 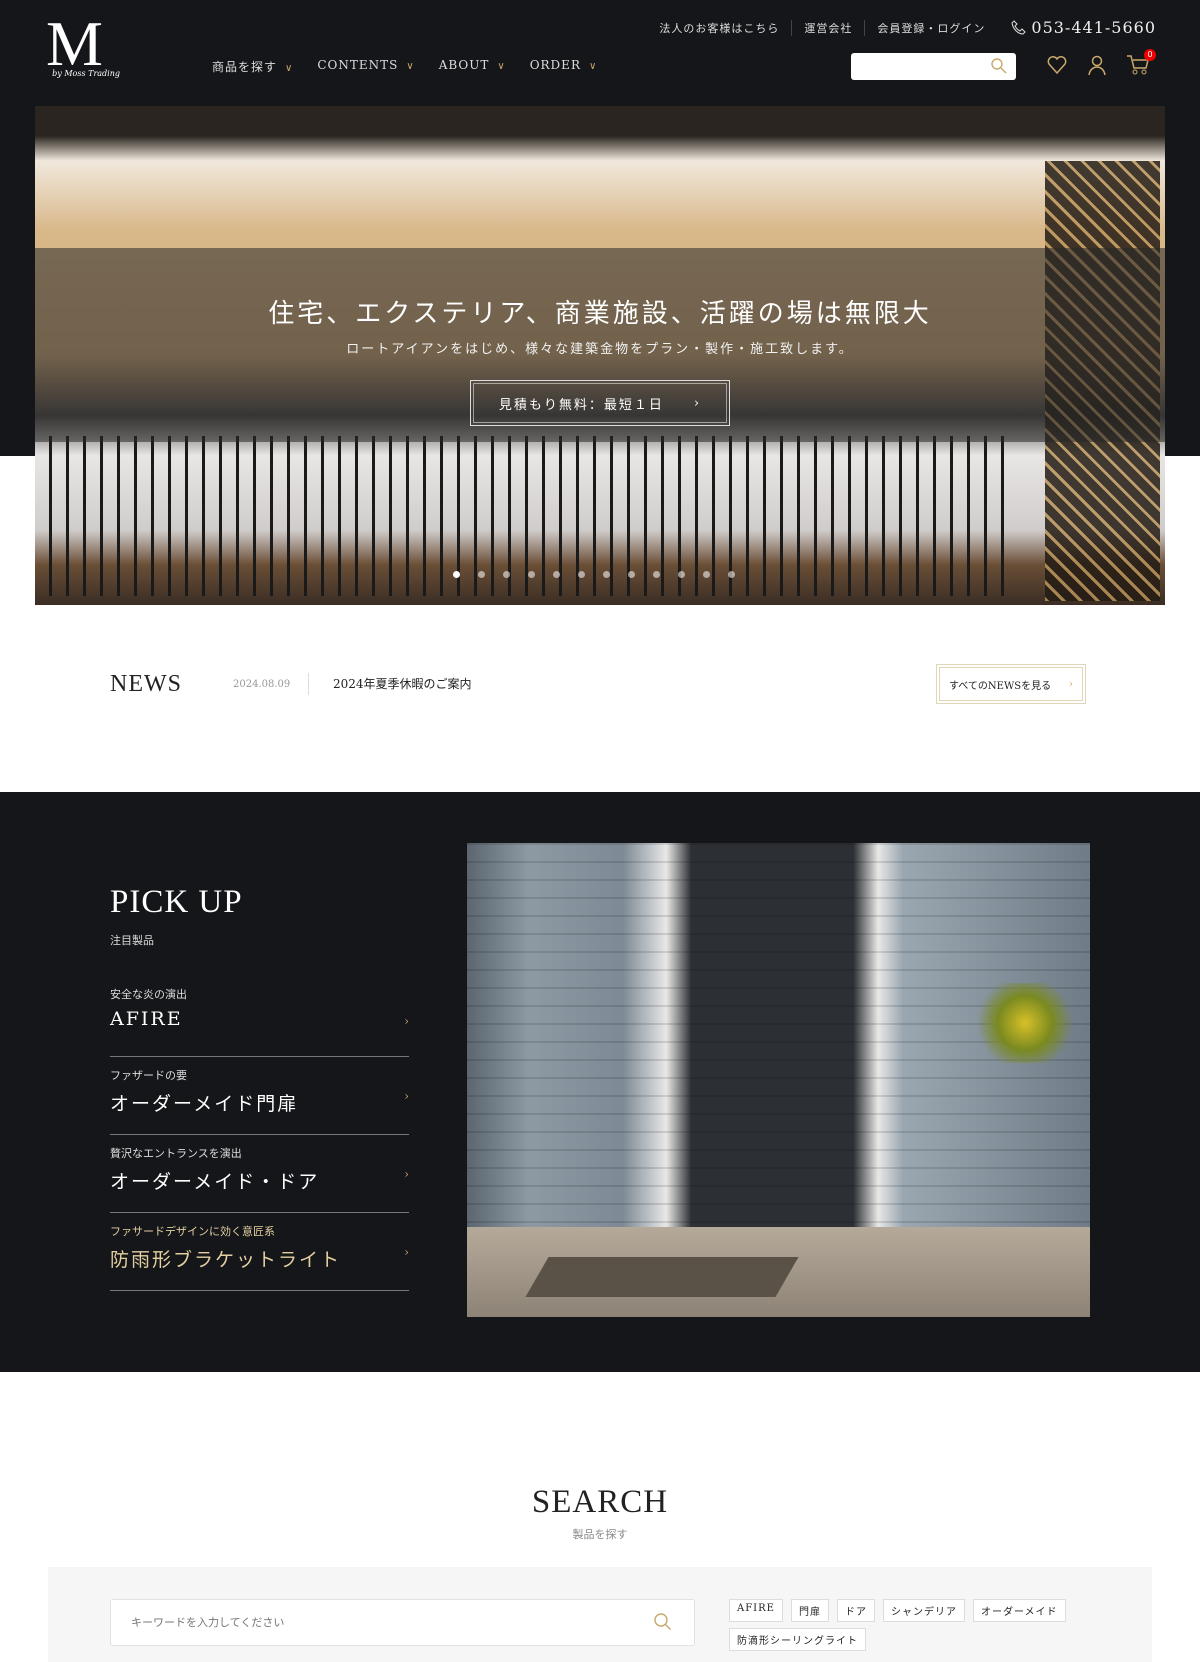 What do you see at coordinates (259, 1096) in the screenshot?
I see `pickup-item-gate: ファザードの要 オーダーメイド門扉 ›` at bounding box center [259, 1096].